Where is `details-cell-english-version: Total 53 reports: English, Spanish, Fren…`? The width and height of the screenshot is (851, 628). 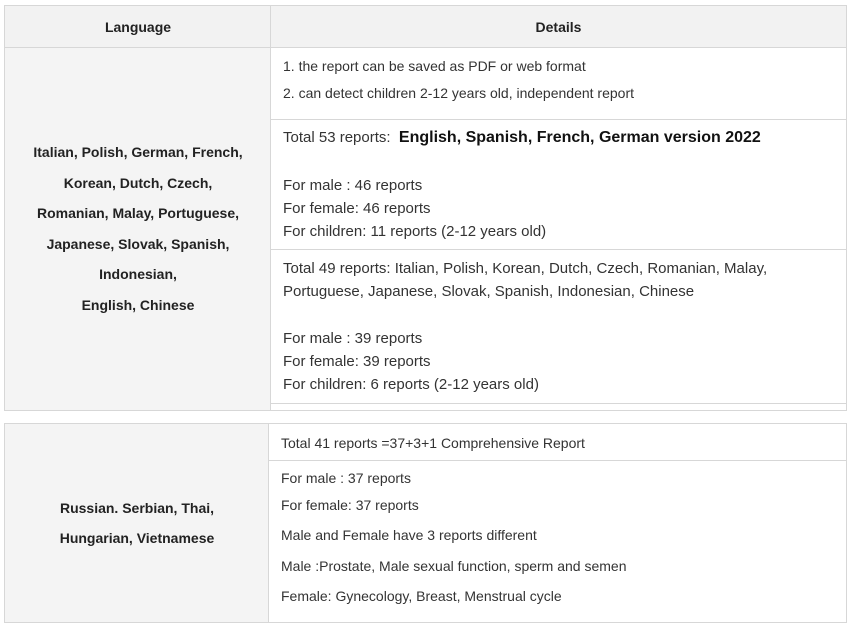 details-cell-english-version: Total 53 reports: English, Spanish, Fren… is located at coordinates (558, 184).